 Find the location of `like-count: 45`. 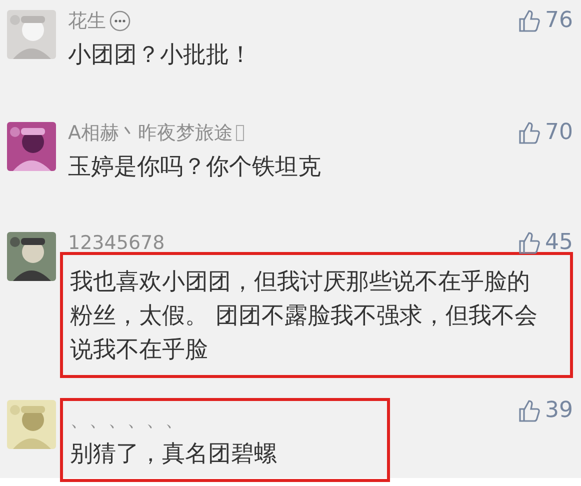

like-count: 45 is located at coordinates (559, 242).